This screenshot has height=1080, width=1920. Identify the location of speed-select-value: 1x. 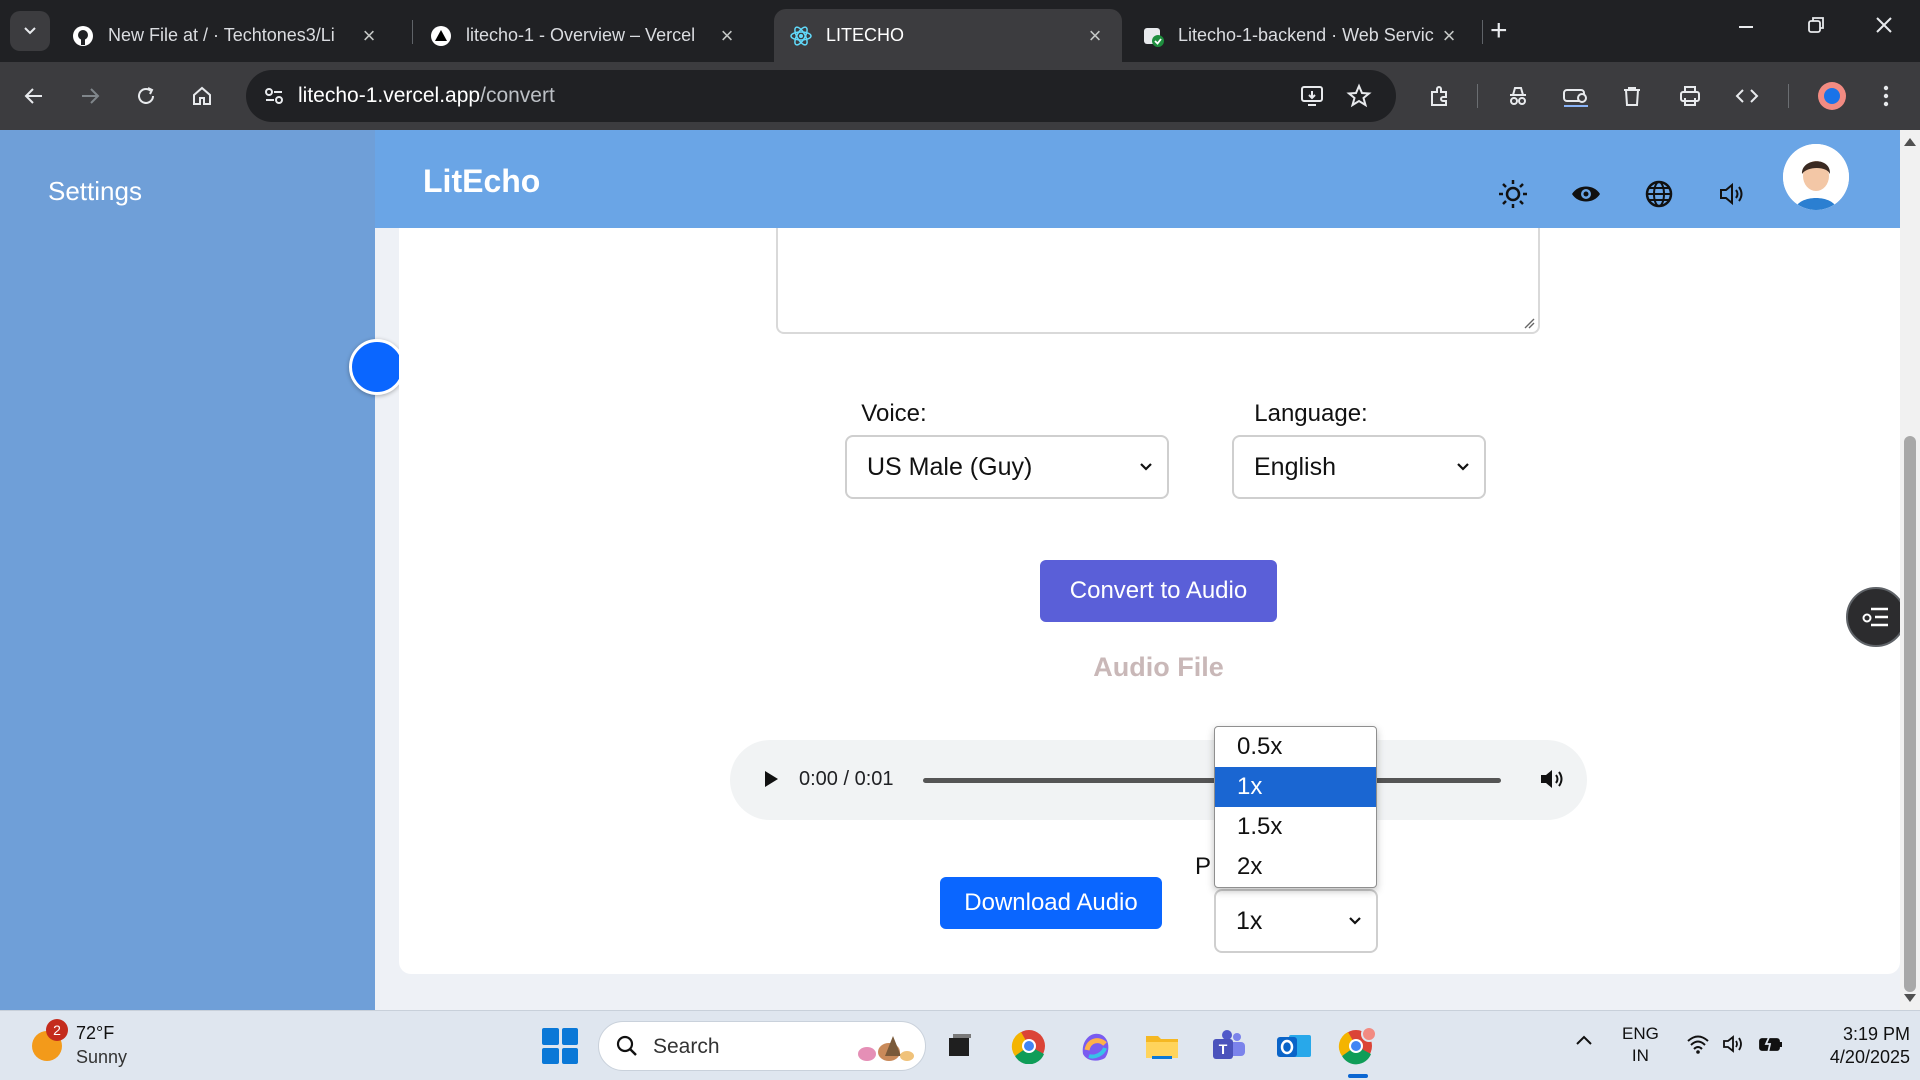
(1249, 920).